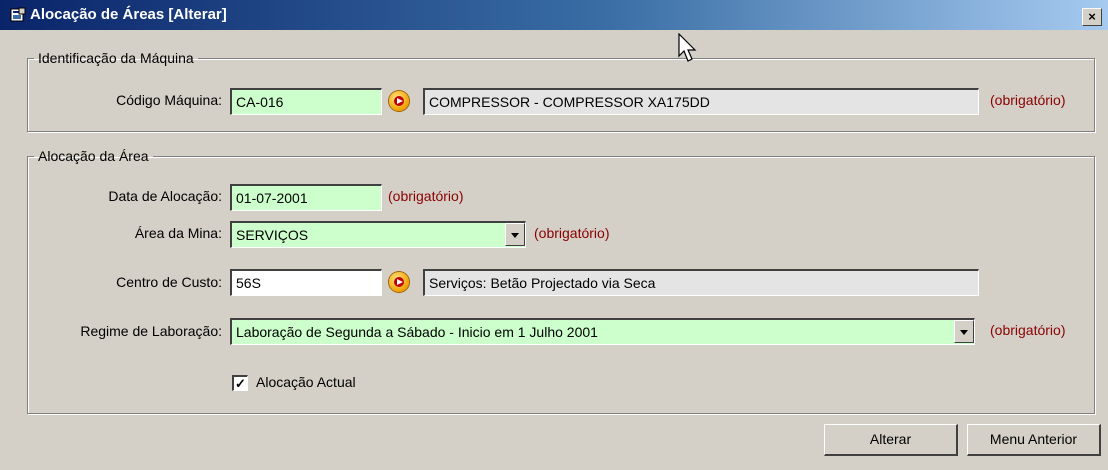 This screenshot has height=470, width=1108. Describe the element at coordinates (1028, 330) in the screenshot. I see `work-regime-required: (obrigatório)` at that location.